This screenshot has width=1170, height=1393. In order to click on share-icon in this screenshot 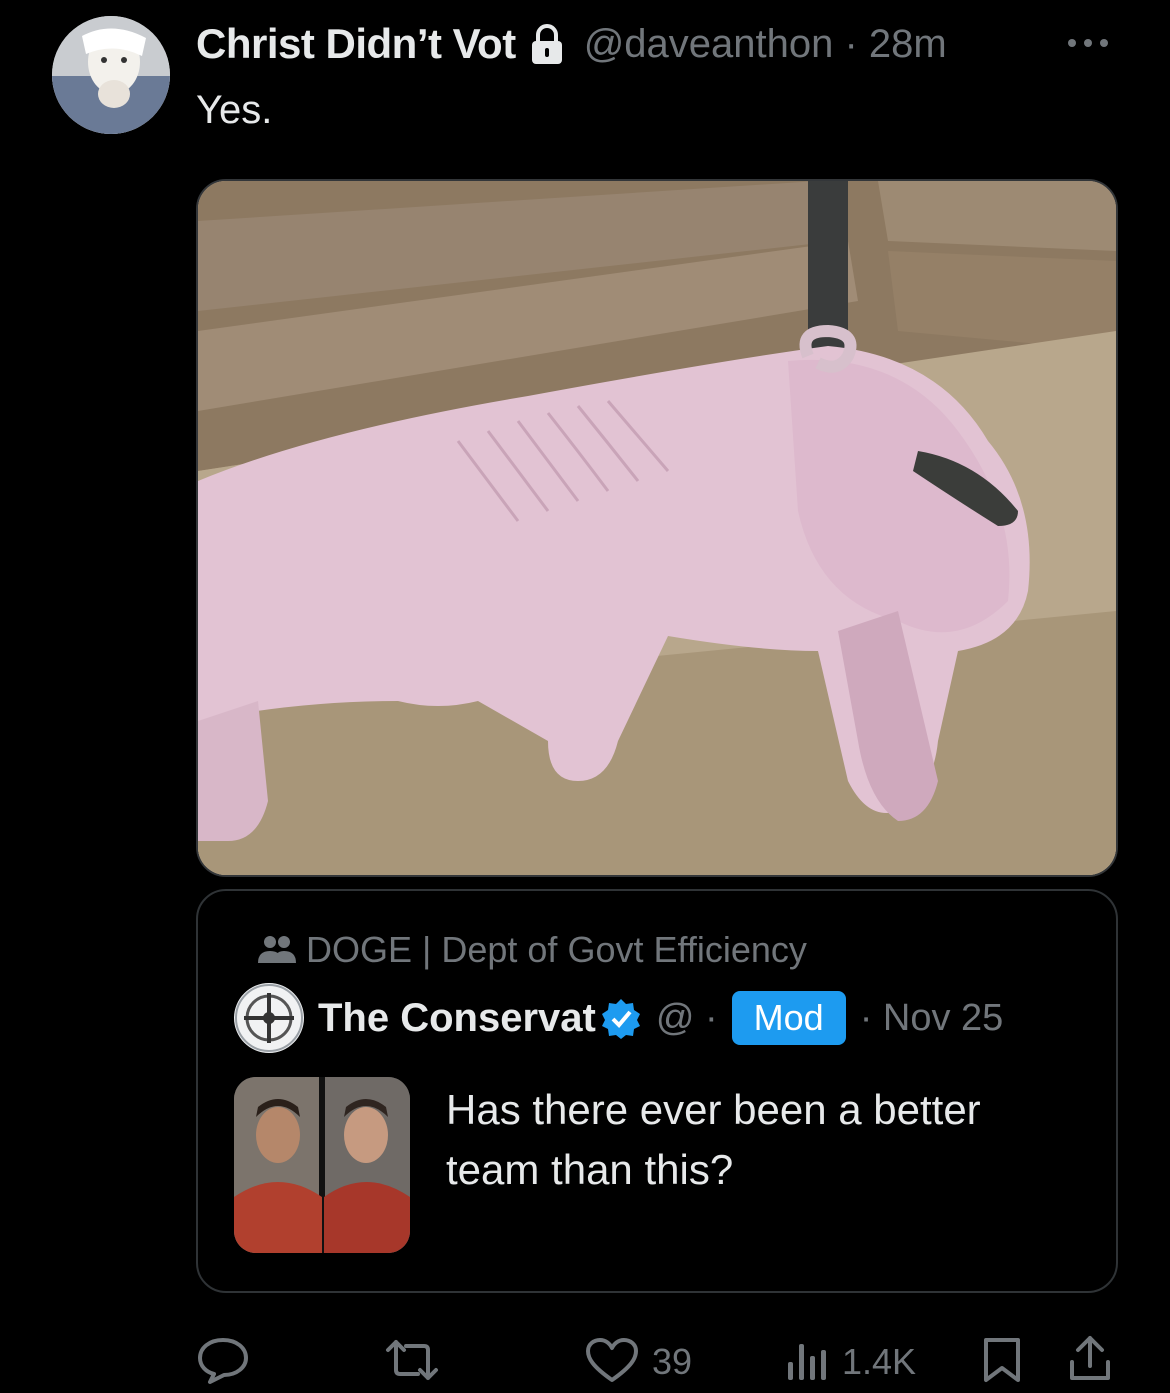, I will do `click(1090, 1359)`.